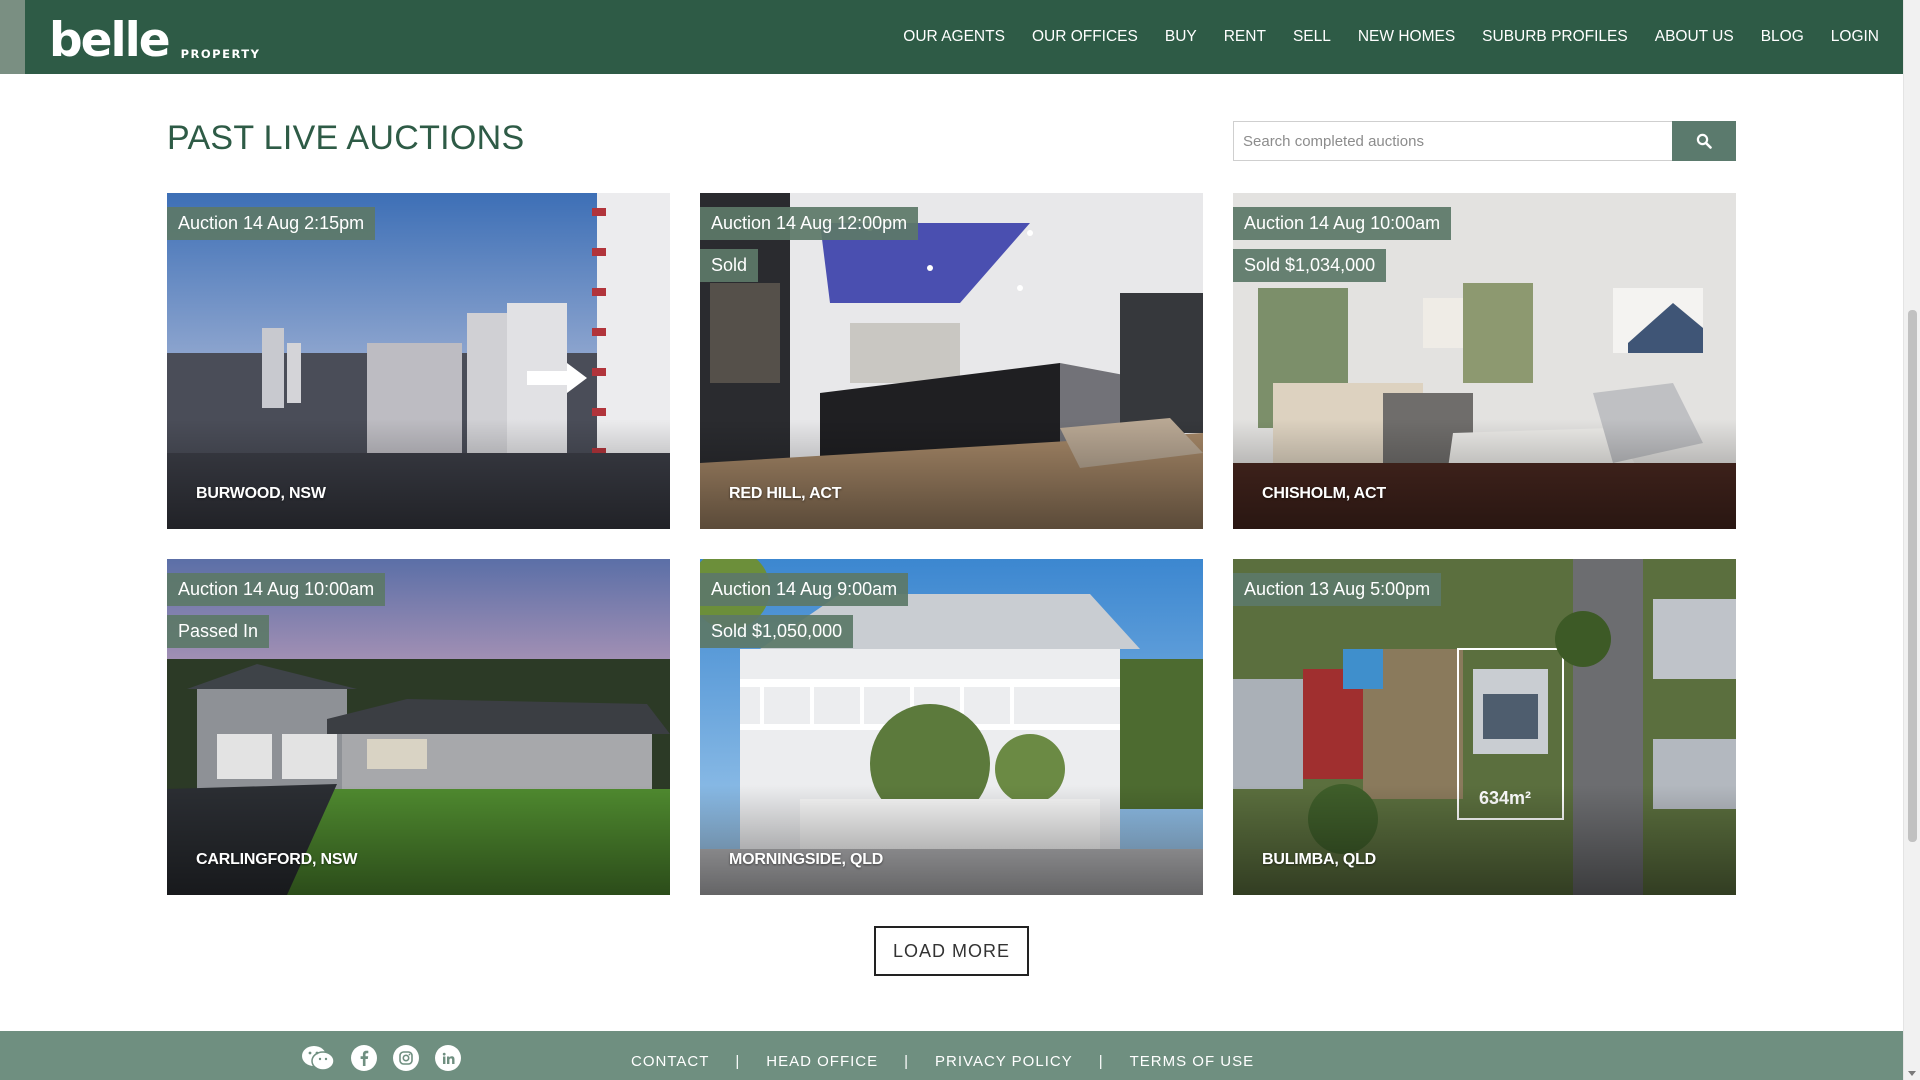 The width and height of the screenshot is (1920, 1080). Describe the element at coordinates (1310, 265) in the screenshot. I see `auction-result-badge: Sold $1,034,000` at that location.